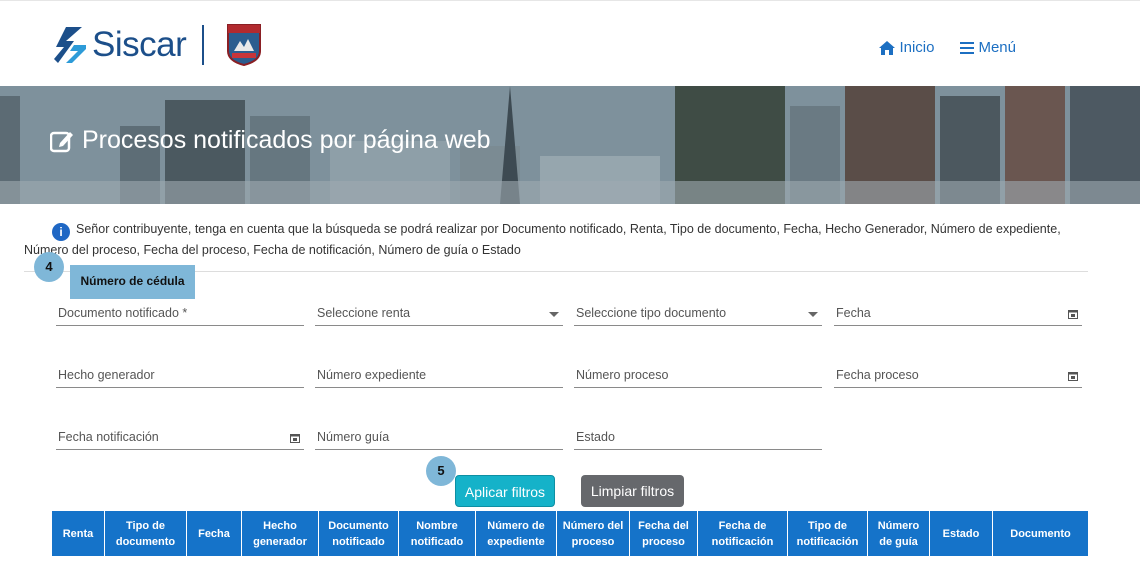 Image resolution: width=1140 pixels, height=570 pixels. Describe the element at coordinates (651, 313) in the screenshot. I see `tipo-documento-placeholder: Seleccione tipo documento` at that location.